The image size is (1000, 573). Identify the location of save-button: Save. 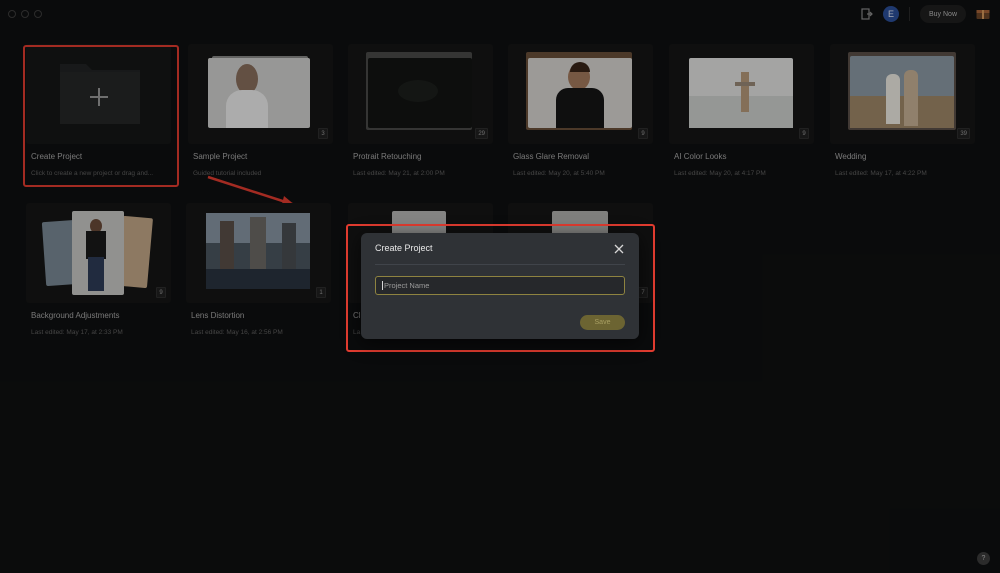
(602, 322).